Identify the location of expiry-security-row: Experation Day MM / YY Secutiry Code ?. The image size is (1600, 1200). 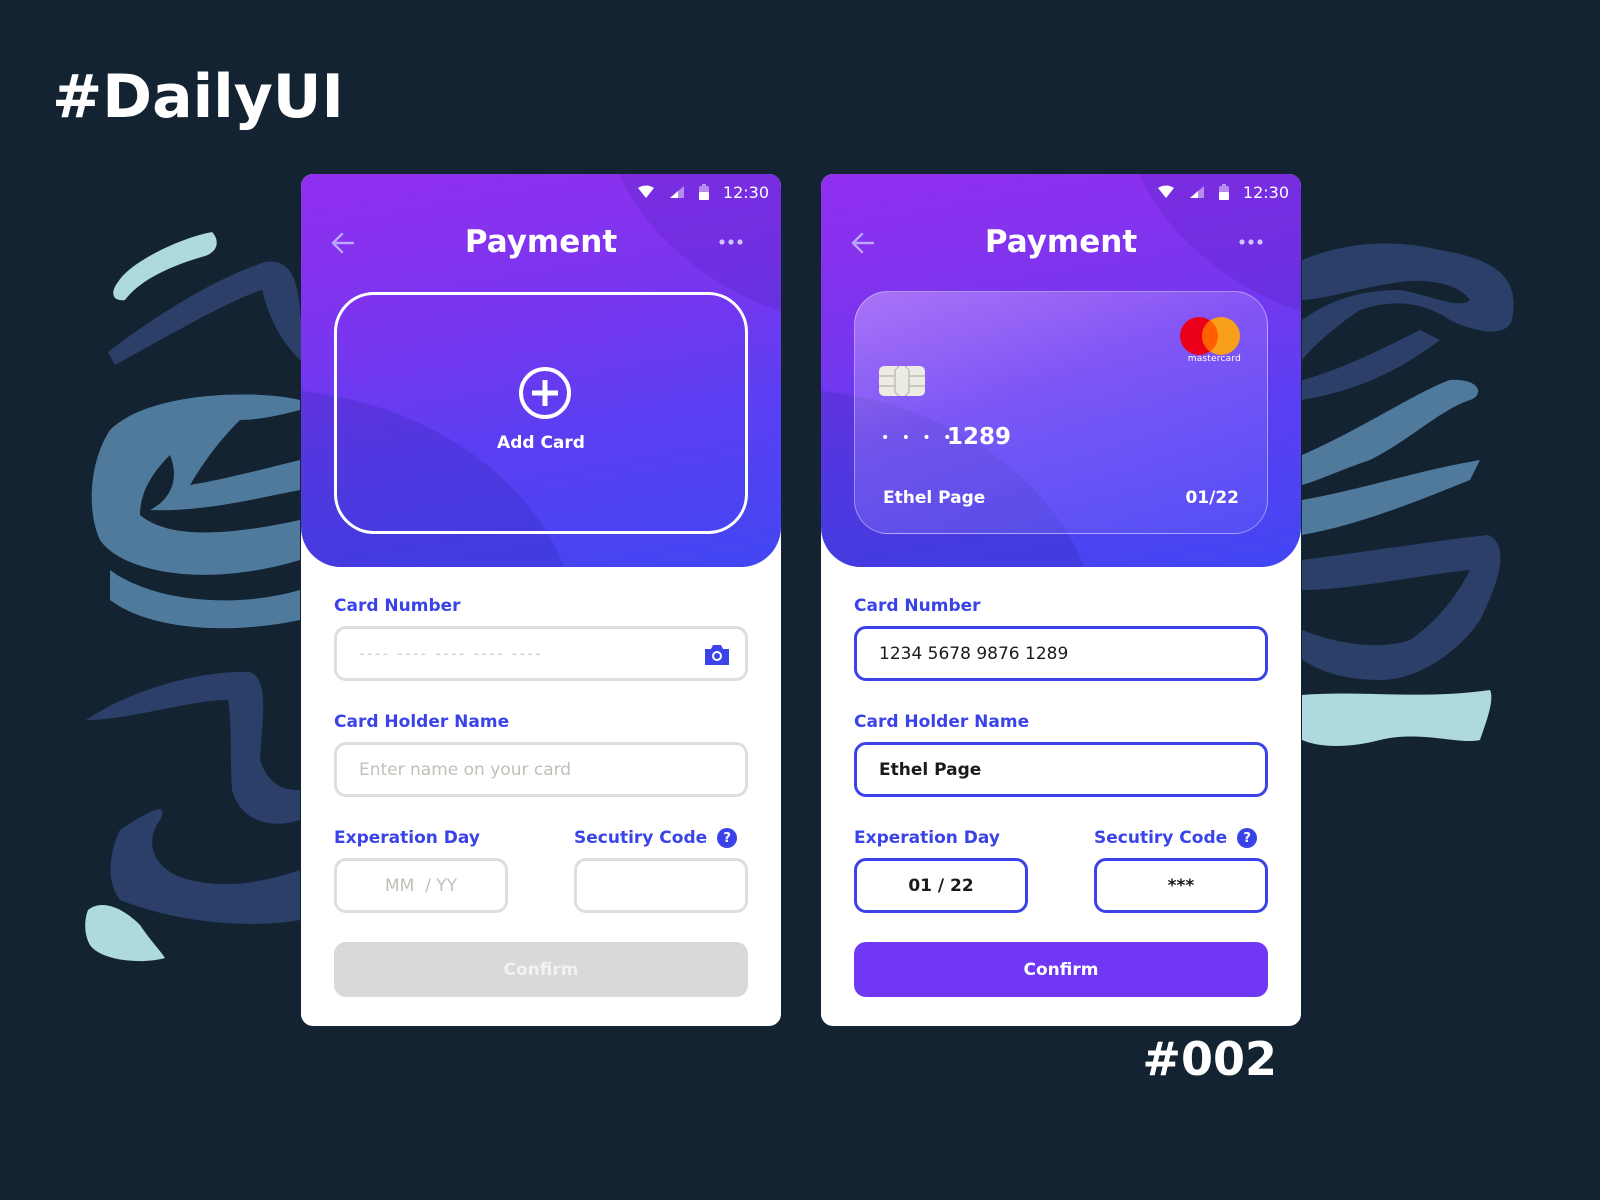
(541, 869).